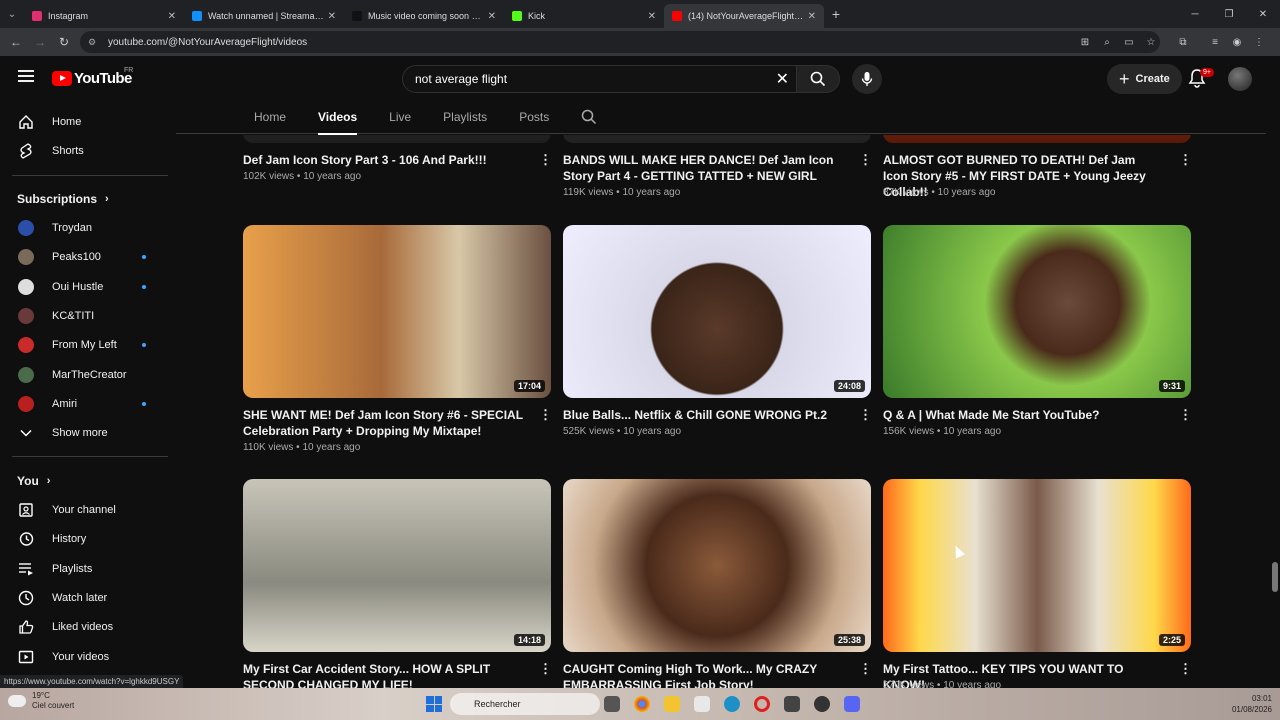 The width and height of the screenshot is (1280, 720). Describe the element at coordinates (782, 79) in the screenshot. I see `clear-search-icon: ✕` at that location.